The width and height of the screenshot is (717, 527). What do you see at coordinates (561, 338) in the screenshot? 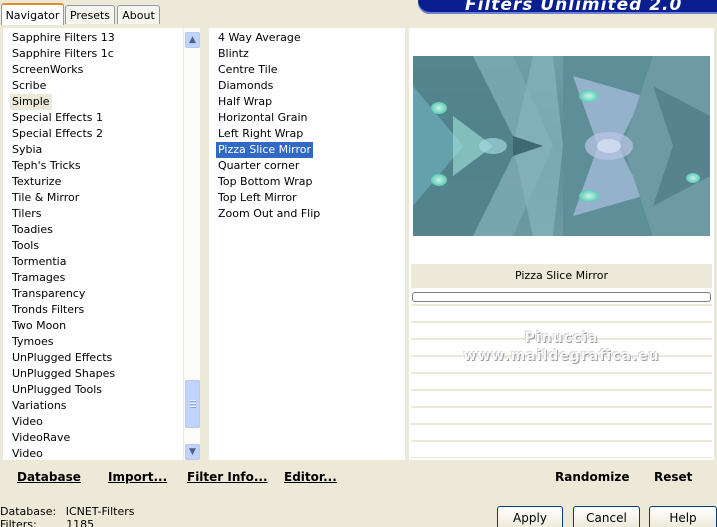
I see `watermark-name: Pinuccia` at bounding box center [561, 338].